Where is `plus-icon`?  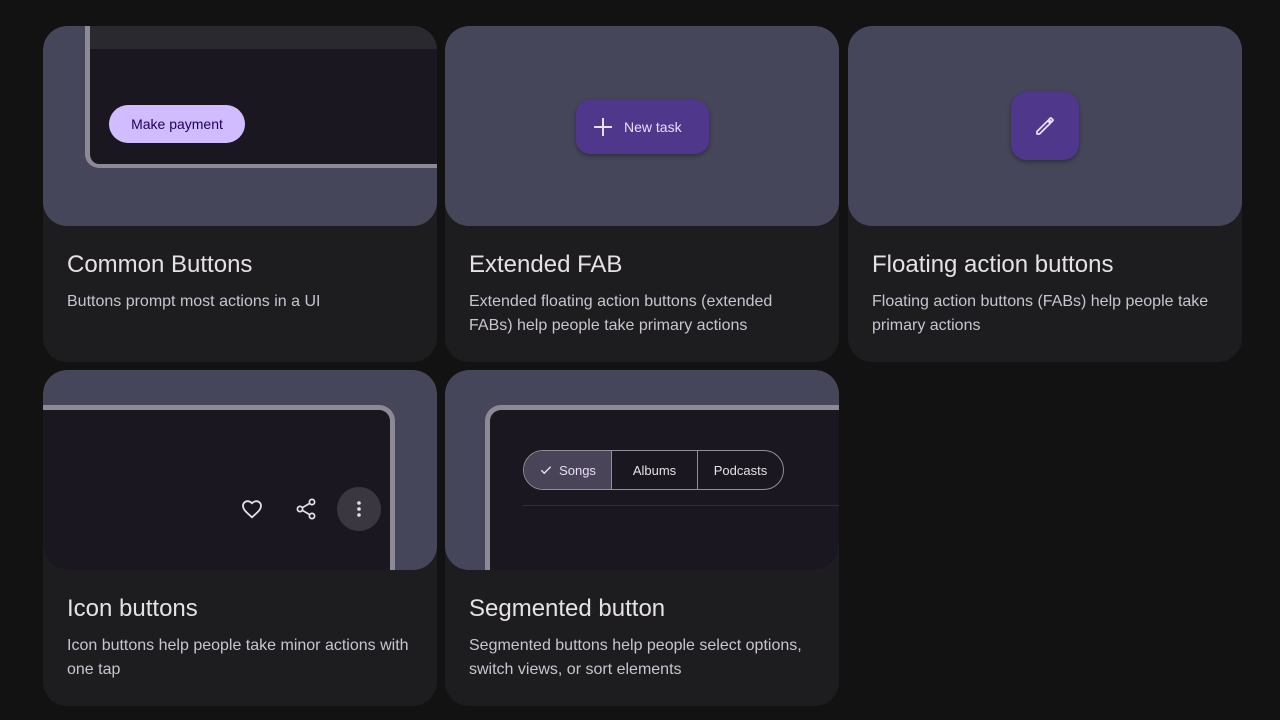 plus-icon is located at coordinates (603, 127).